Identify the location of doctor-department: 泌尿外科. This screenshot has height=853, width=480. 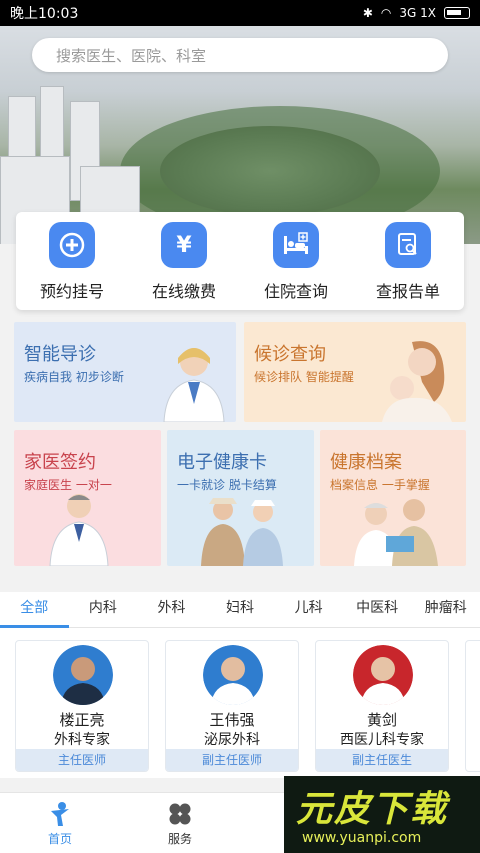
(232, 740).